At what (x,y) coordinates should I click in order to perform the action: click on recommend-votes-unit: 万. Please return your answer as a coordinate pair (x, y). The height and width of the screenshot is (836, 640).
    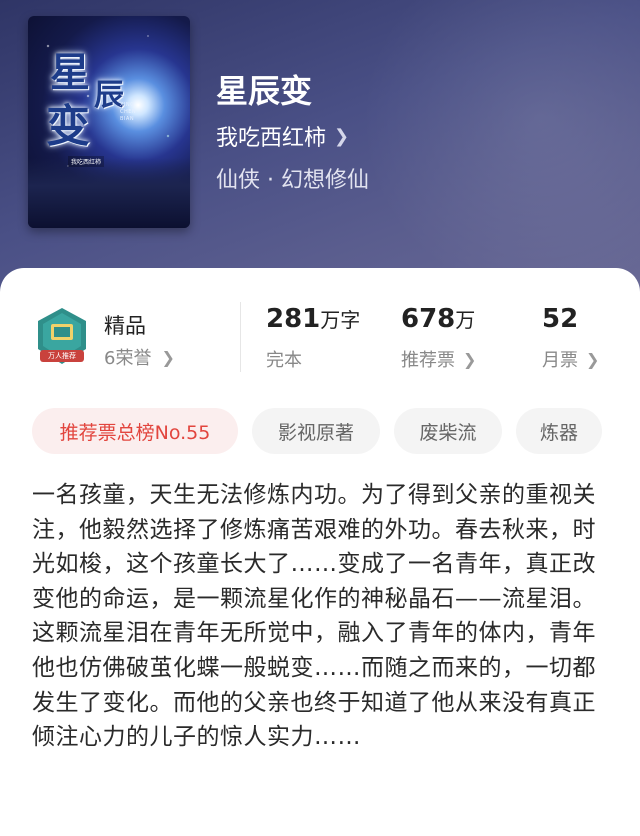
    Looking at the image, I should click on (465, 320).